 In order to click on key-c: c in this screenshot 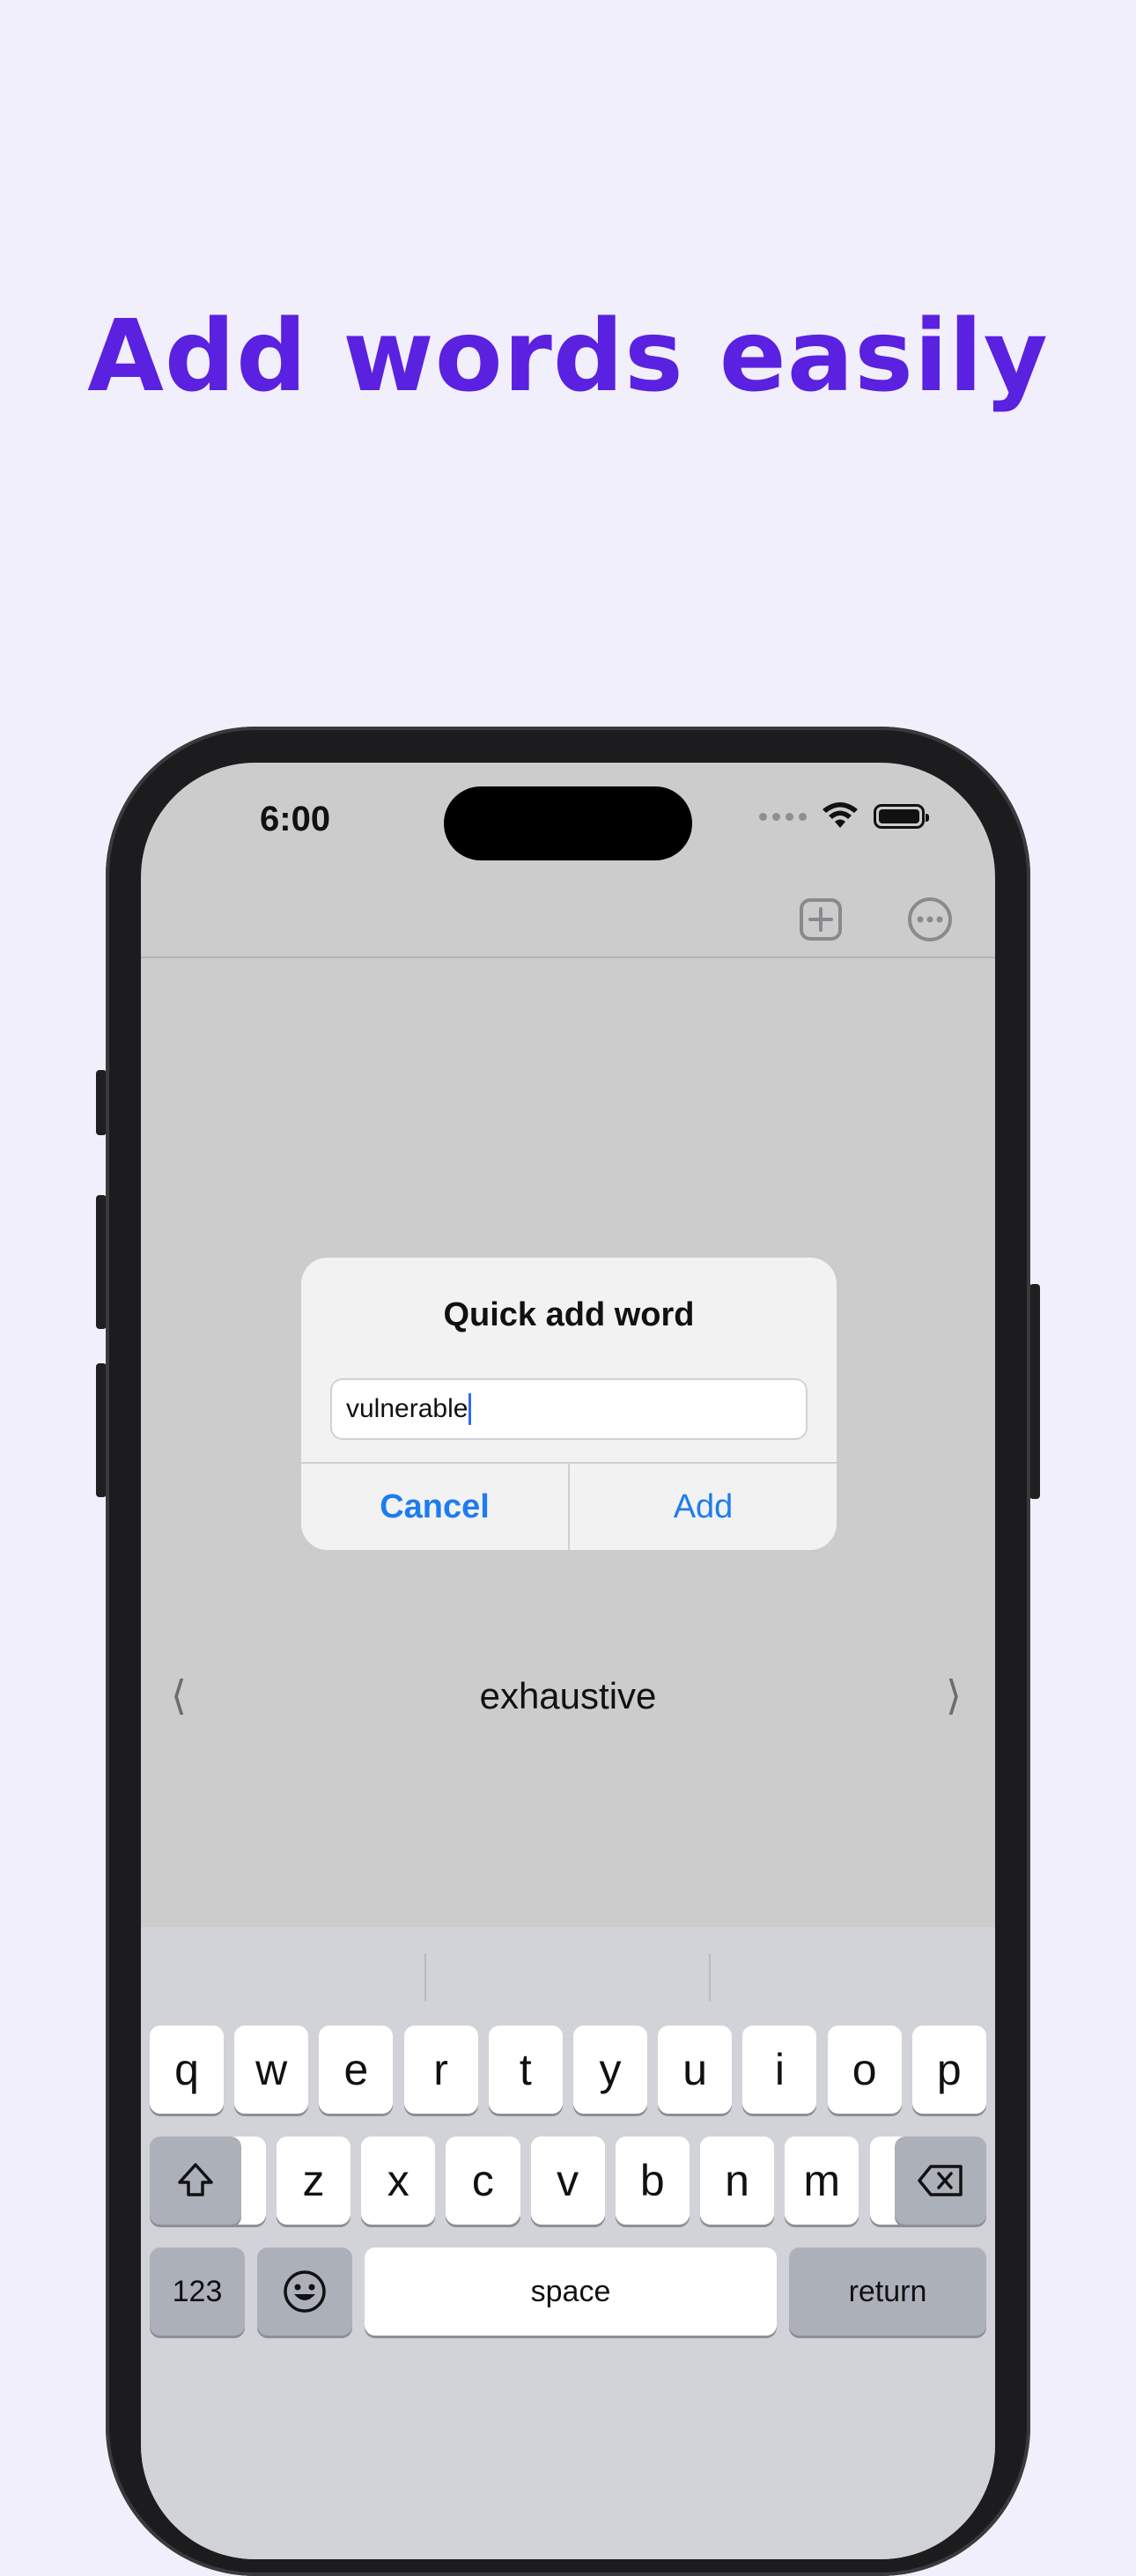, I will do `click(483, 2181)`.